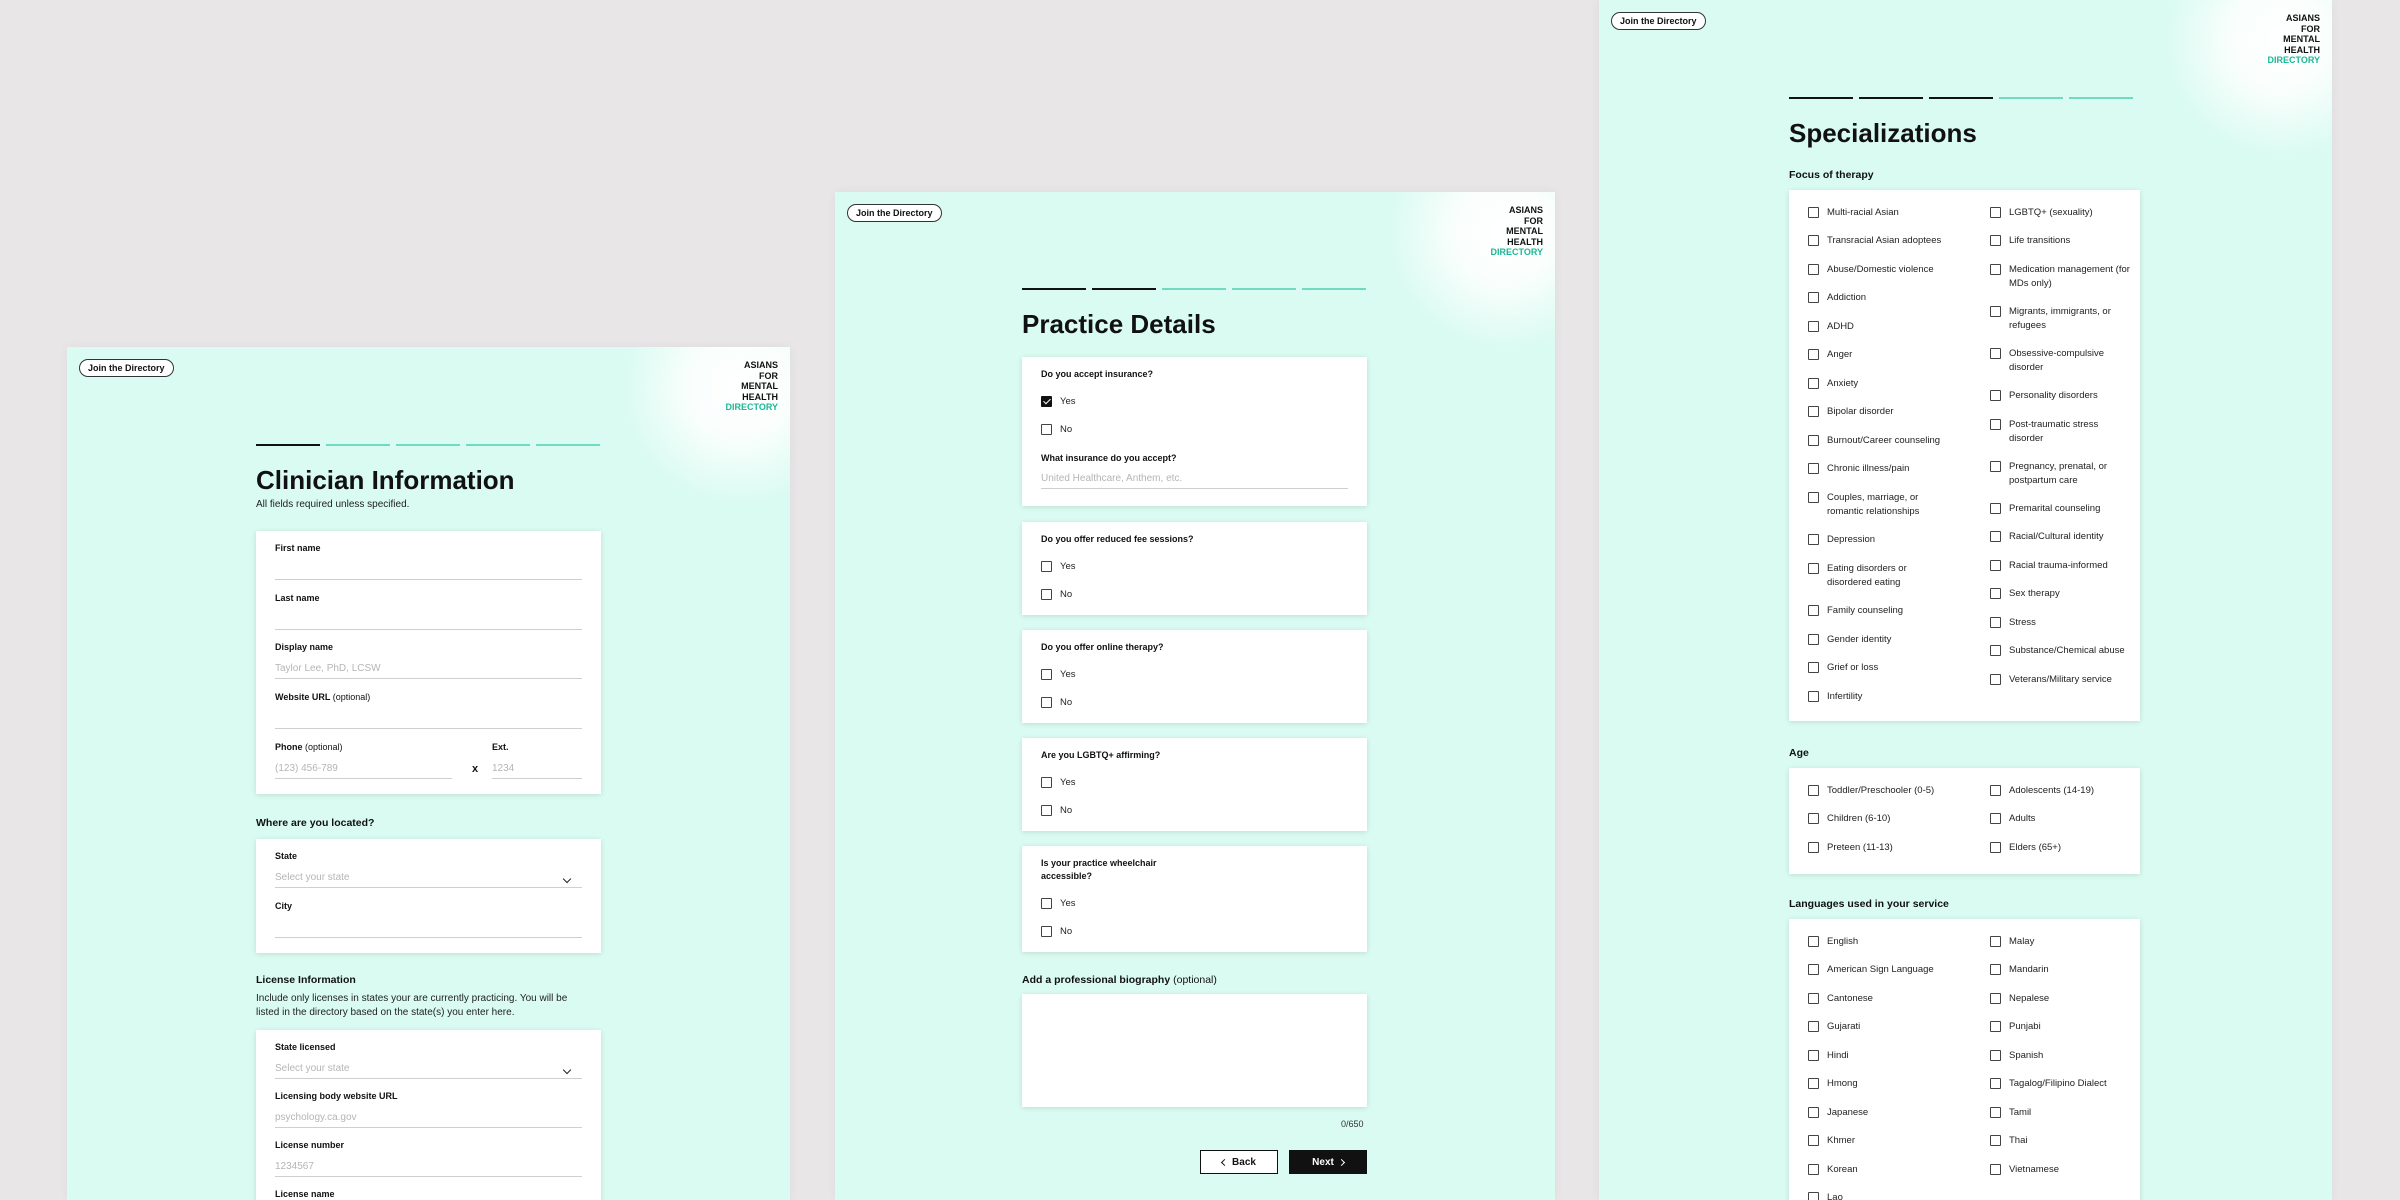 This screenshot has height=1200, width=2400. I want to click on checkbox-option: Burnout/Career counseling, so click(1878, 441).